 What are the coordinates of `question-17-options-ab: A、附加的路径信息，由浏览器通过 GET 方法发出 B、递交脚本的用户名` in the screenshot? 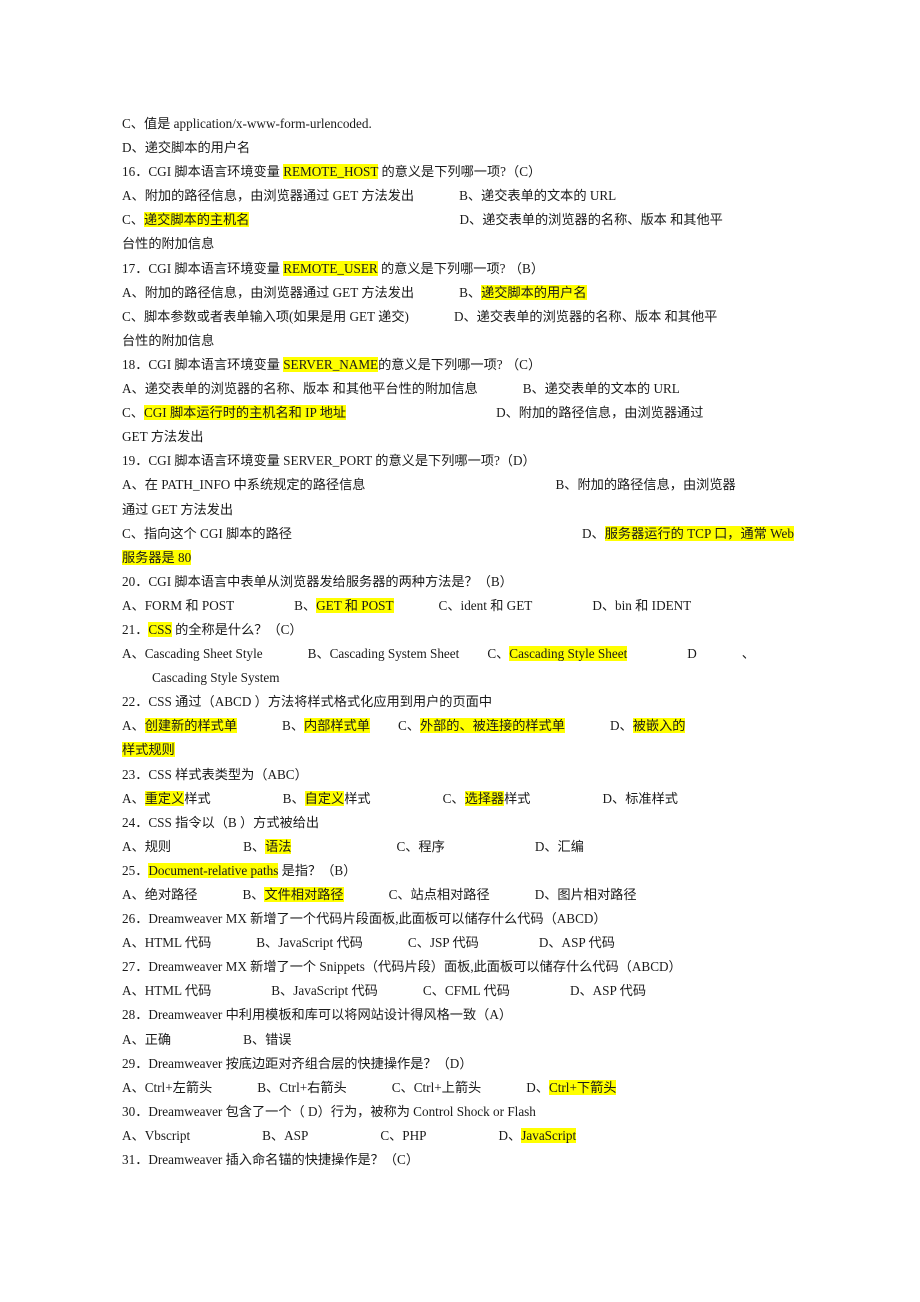 It's located at (462, 293).